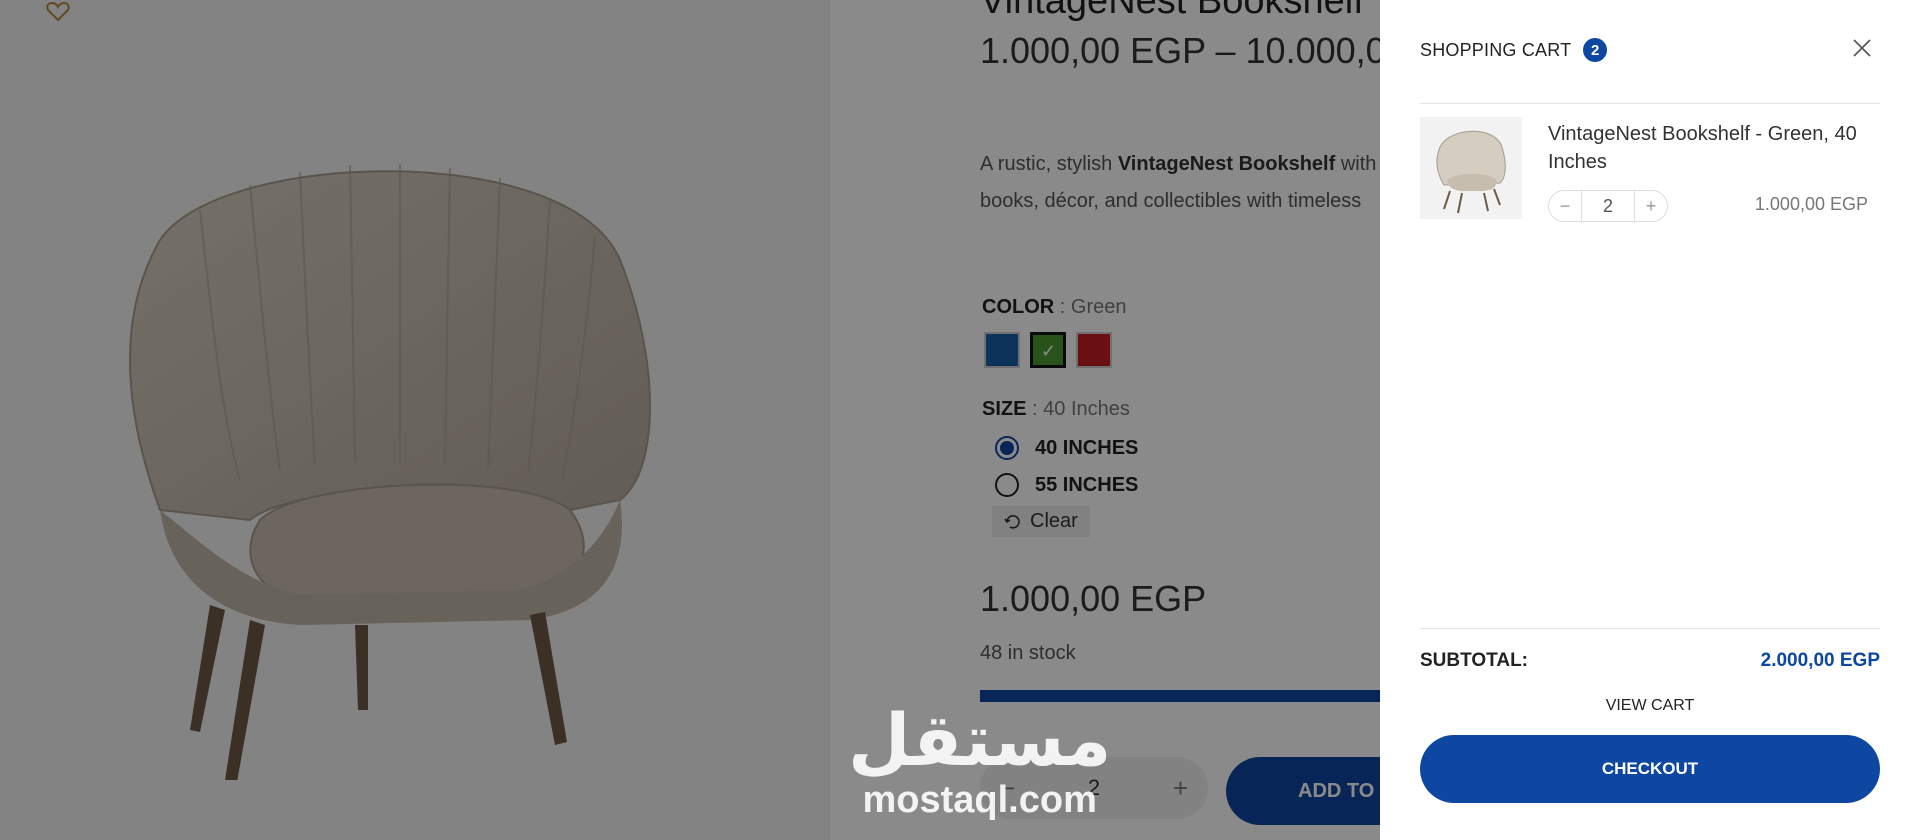 The image size is (1918, 840). What do you see at coordinates (1708, 148) in the screenshot?
I see `cart-item-name: VintageNest Bookshelf - Green, 40 Inches` at bounding box center [1708, 148].